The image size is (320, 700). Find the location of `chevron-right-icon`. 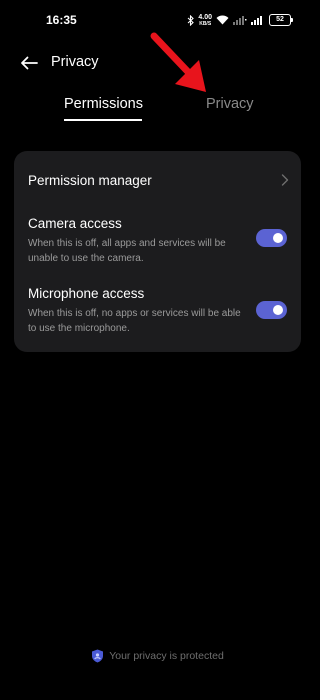

chevron-right-icon is located at coordinates (285, 180).